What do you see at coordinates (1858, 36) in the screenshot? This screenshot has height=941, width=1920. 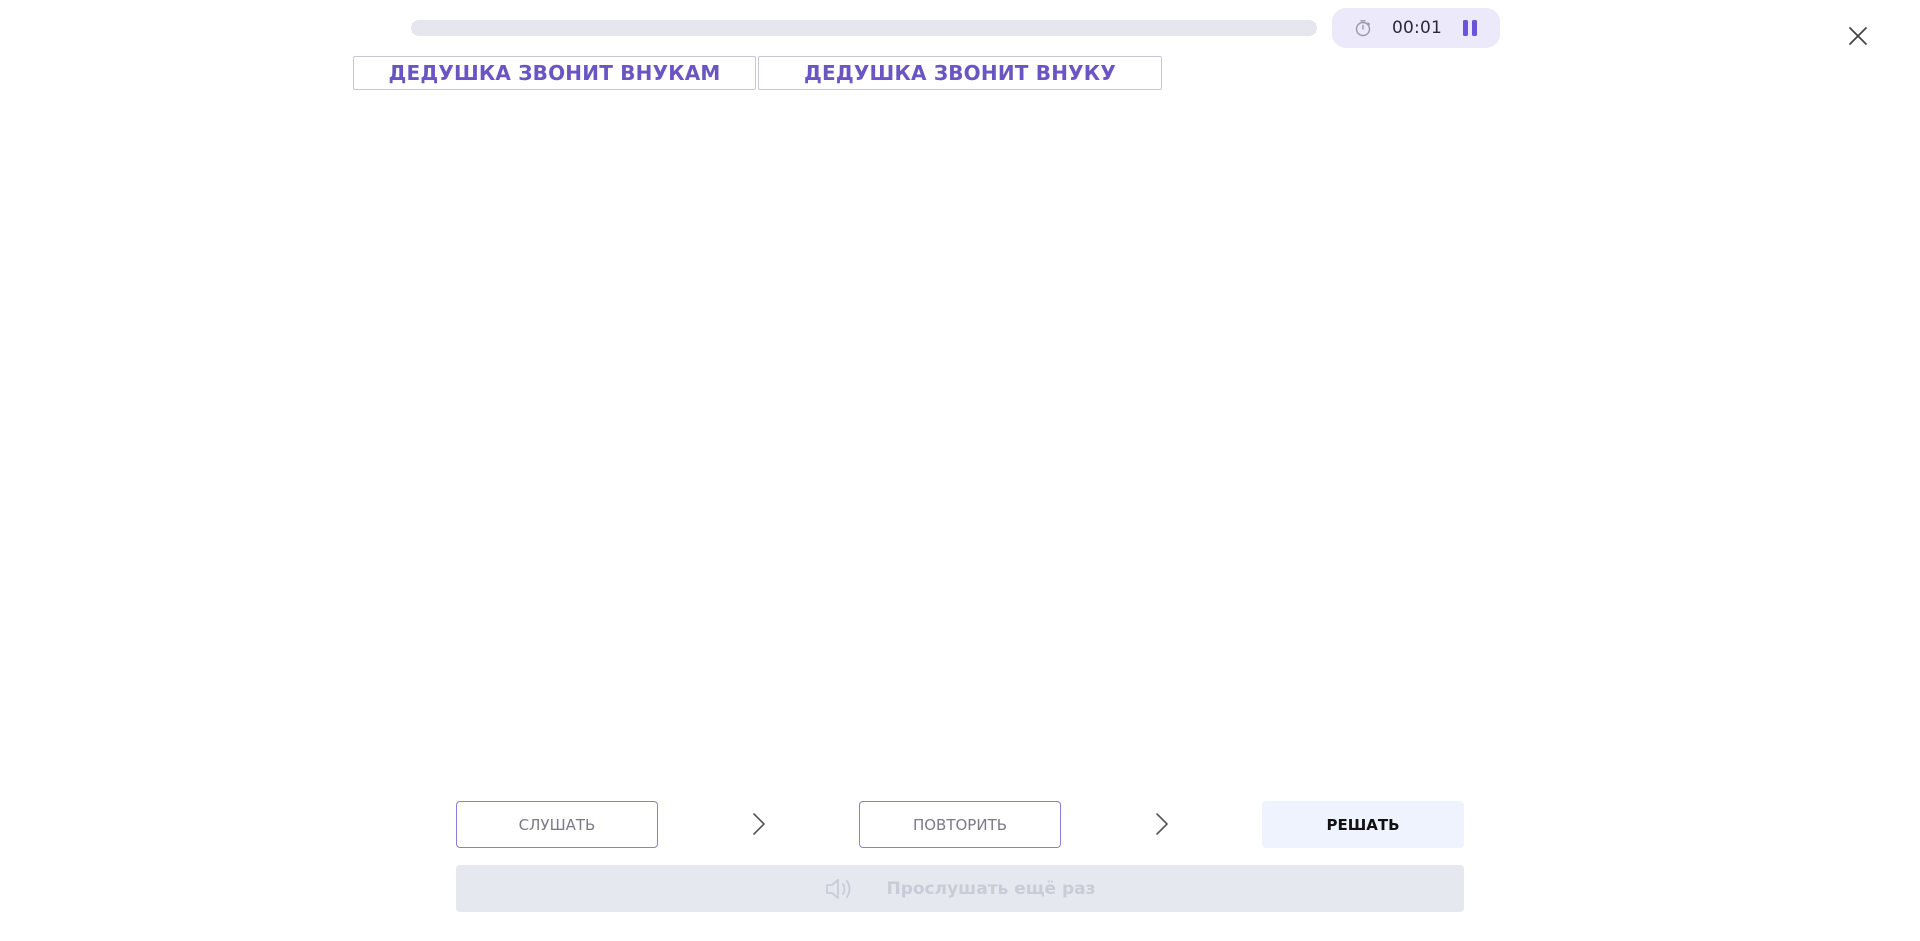 I see `close-icon` at bounding box center [1858, 36].